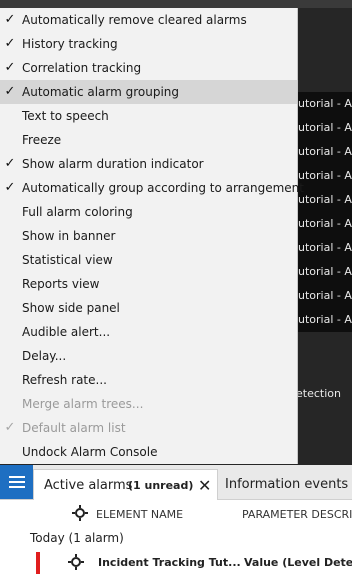 The image size is (352, 579). I want to click on menu-item-label: Correlation tracking, so click(82, 68).